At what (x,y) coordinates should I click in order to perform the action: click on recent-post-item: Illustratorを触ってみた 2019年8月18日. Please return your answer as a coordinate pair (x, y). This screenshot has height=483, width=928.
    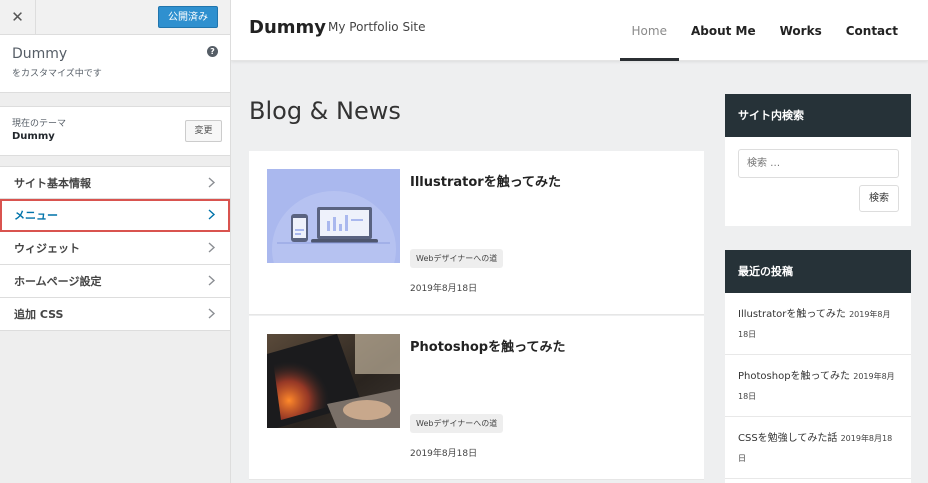
    Looking at the image, I should click on (818, 324).